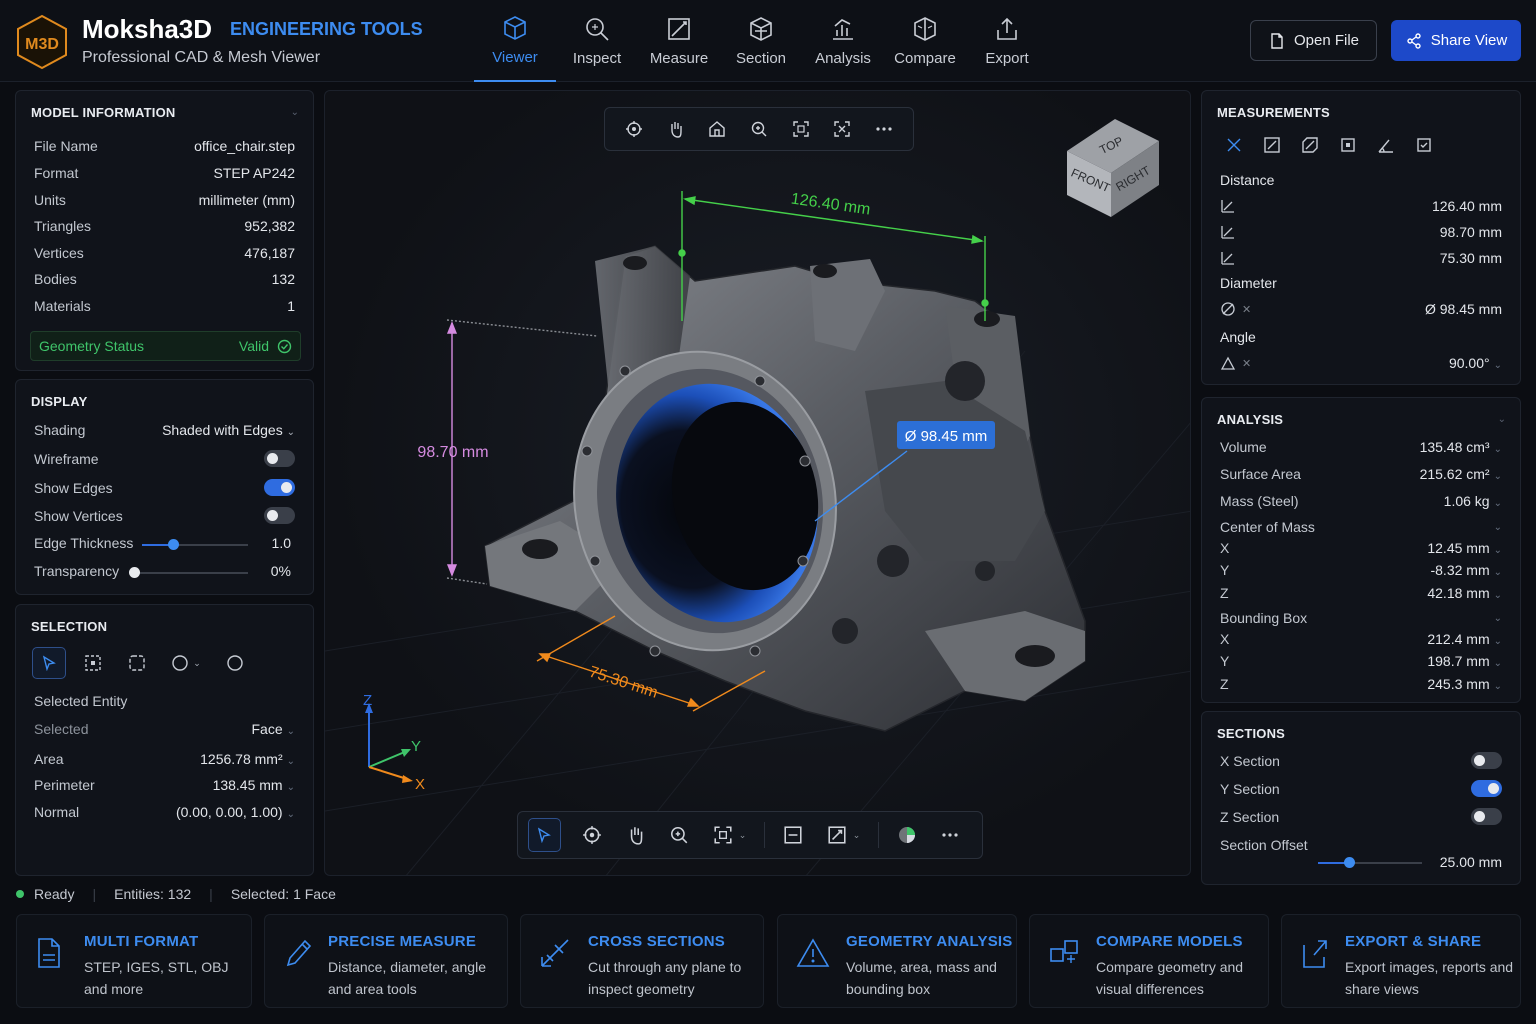 This screenshot has height=1024, width=1536. I want to click on measure-report-button, so click(1424, 145).